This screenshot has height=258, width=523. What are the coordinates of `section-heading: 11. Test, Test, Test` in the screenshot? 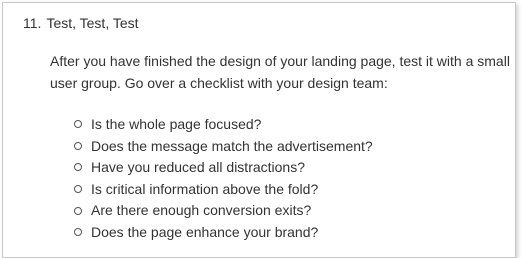 It's located at (81, 23).